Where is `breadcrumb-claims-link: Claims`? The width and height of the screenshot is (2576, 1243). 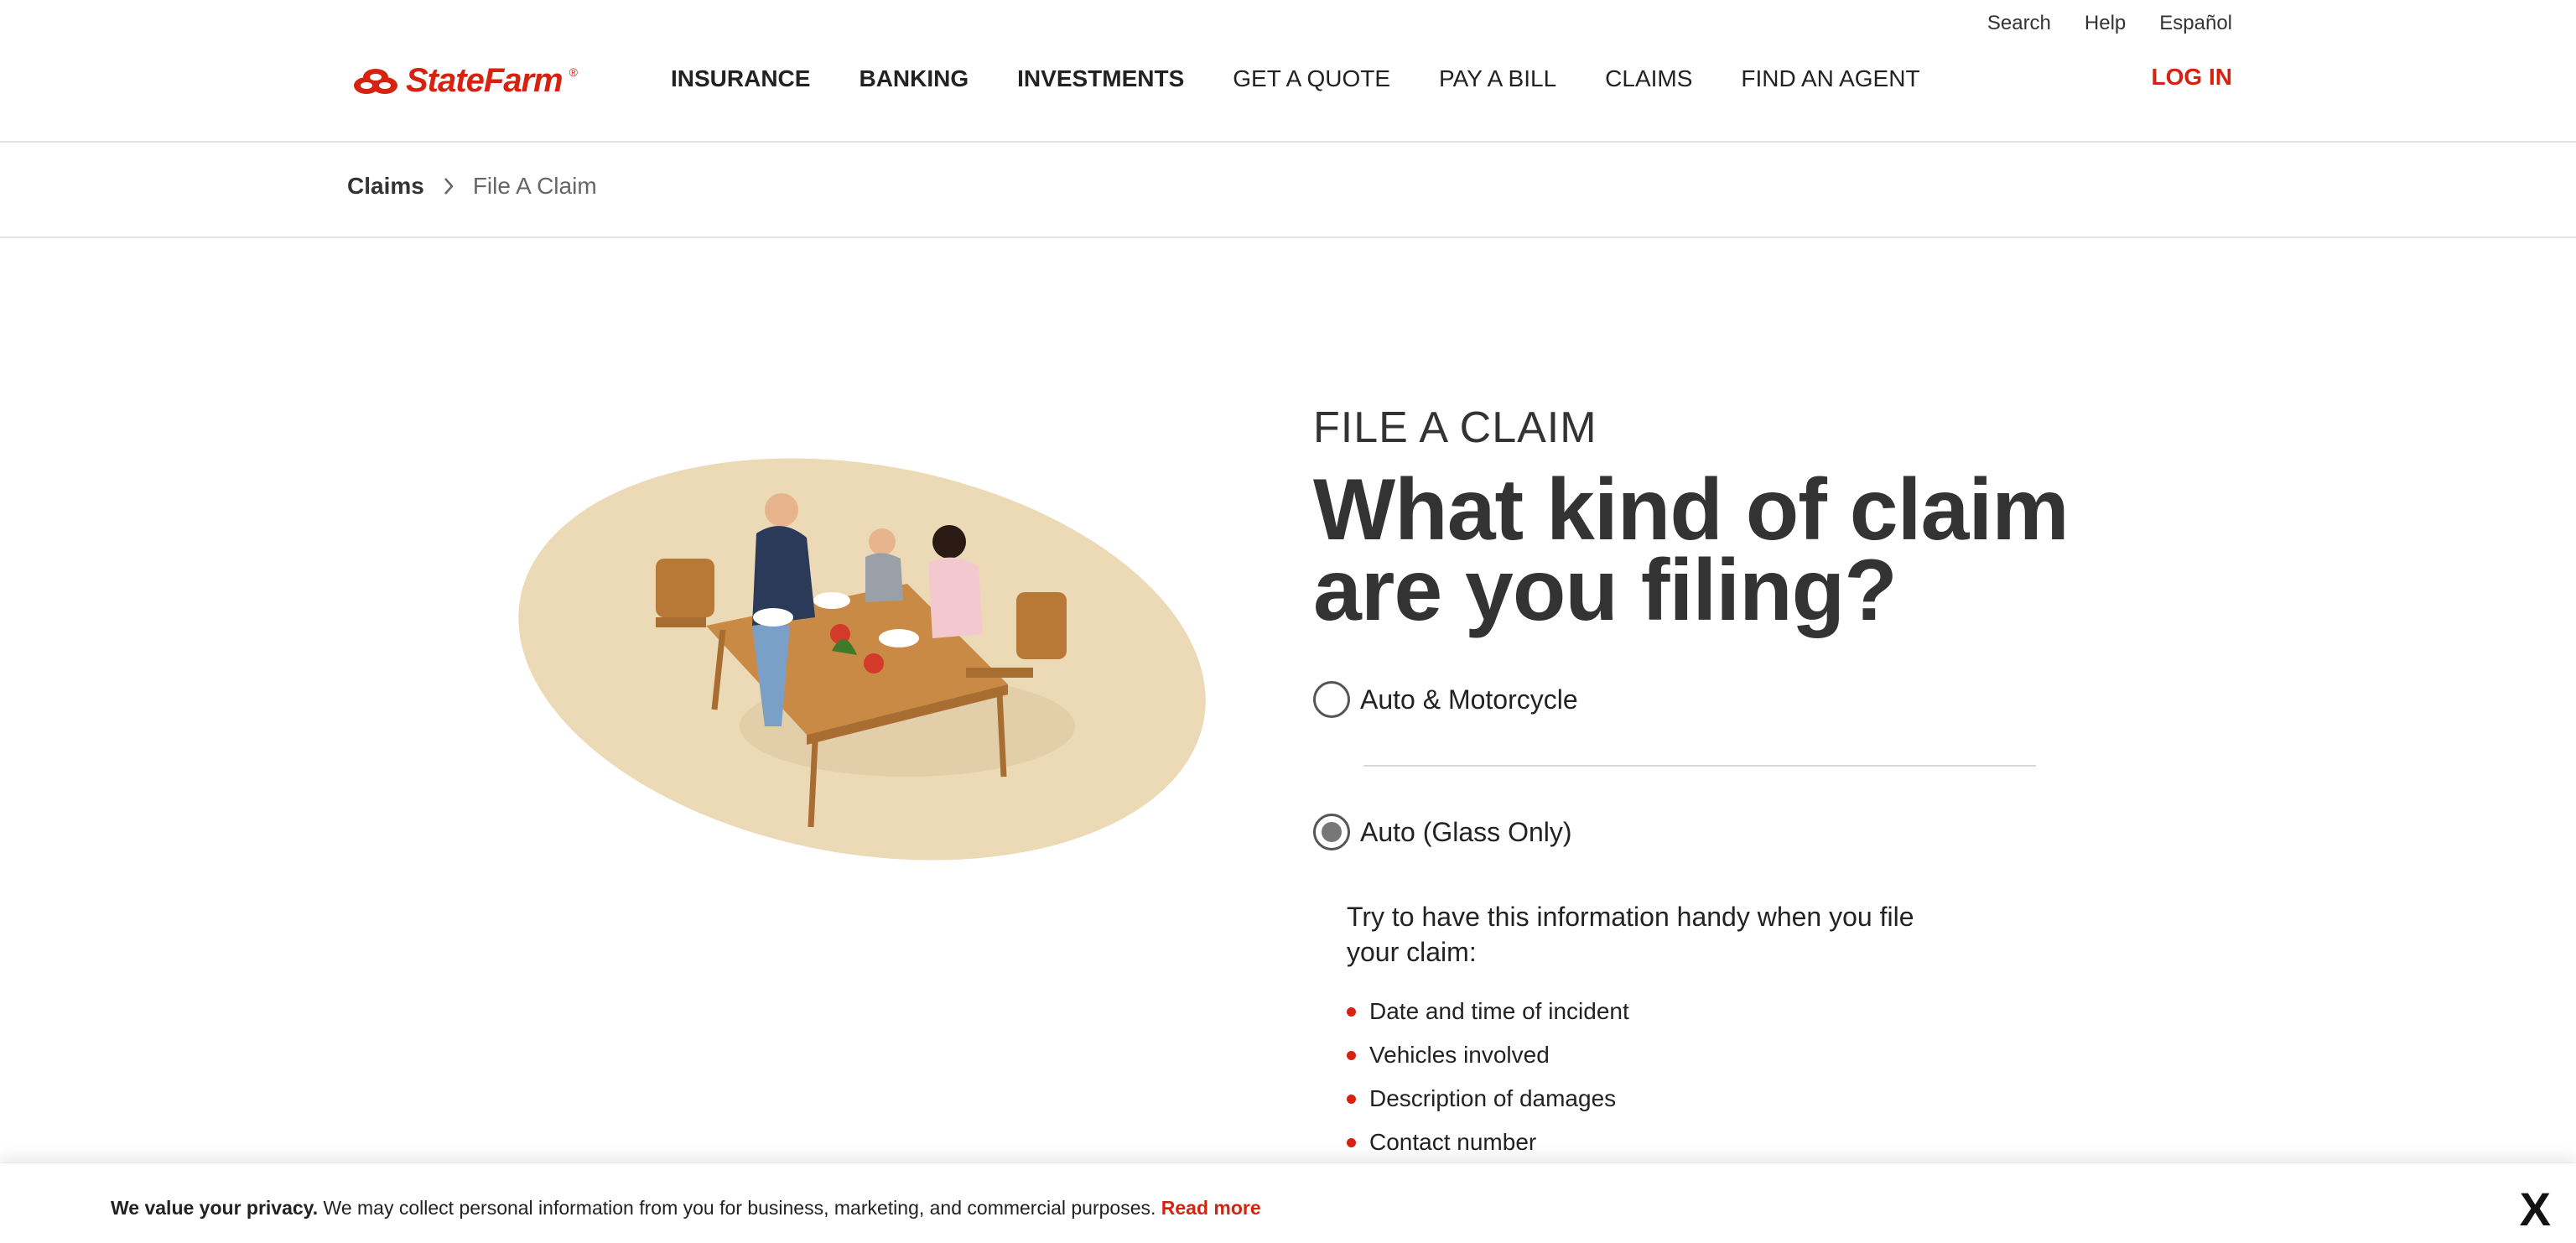
breadcrumb-claims-link: Claims is located at coordinates (385, 186).